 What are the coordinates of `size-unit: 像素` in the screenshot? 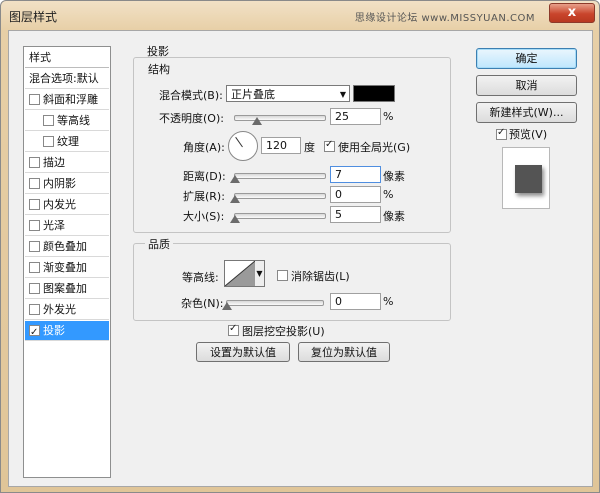 It's located at (394, 216).